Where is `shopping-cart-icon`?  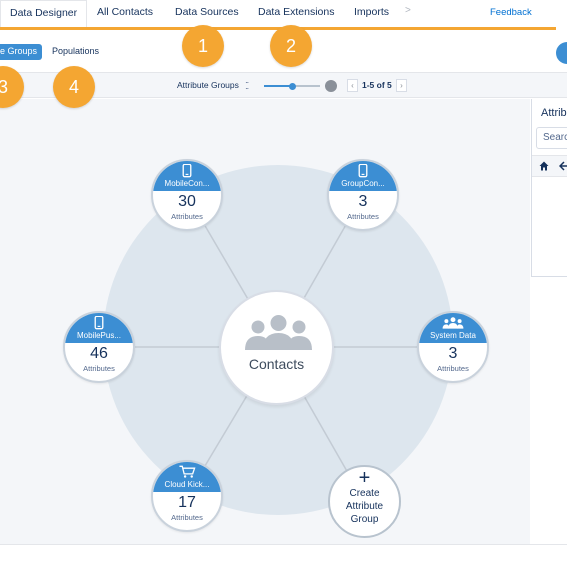
shopping-cart-icon is located at coordinates (187, 471).